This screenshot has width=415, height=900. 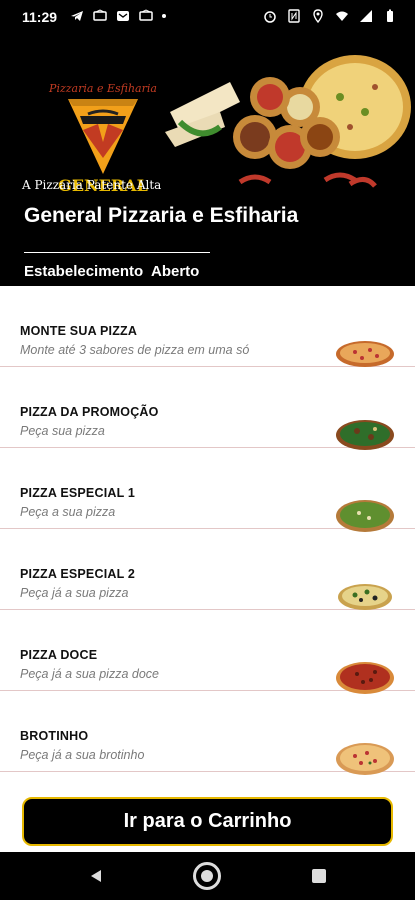 What do you see at coordinates (207, 652) in the screenshot?
I see `menu-item-pizza-doce: PIZZA DOCE Peça já a sua pizza doce` at bounding box center [207, 652].